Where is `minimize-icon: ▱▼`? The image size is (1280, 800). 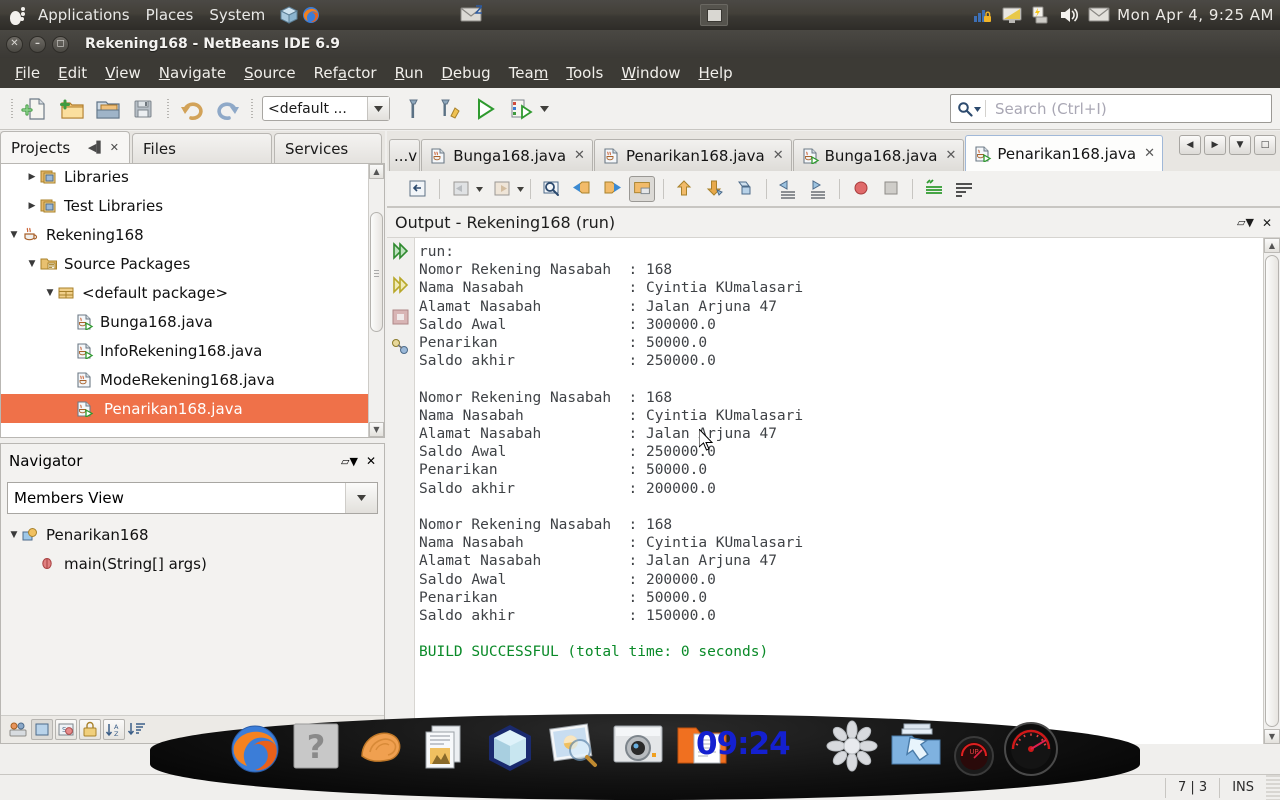 minimize-icon: ▱▼ is located at coordinates (349, 461).